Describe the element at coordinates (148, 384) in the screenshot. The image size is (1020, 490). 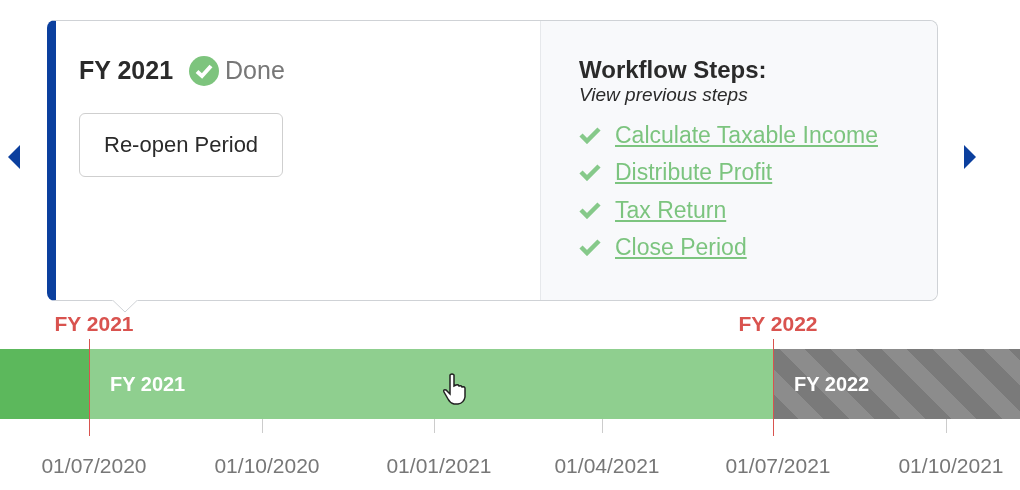
I see `segment-label: FY 2021` at that location.